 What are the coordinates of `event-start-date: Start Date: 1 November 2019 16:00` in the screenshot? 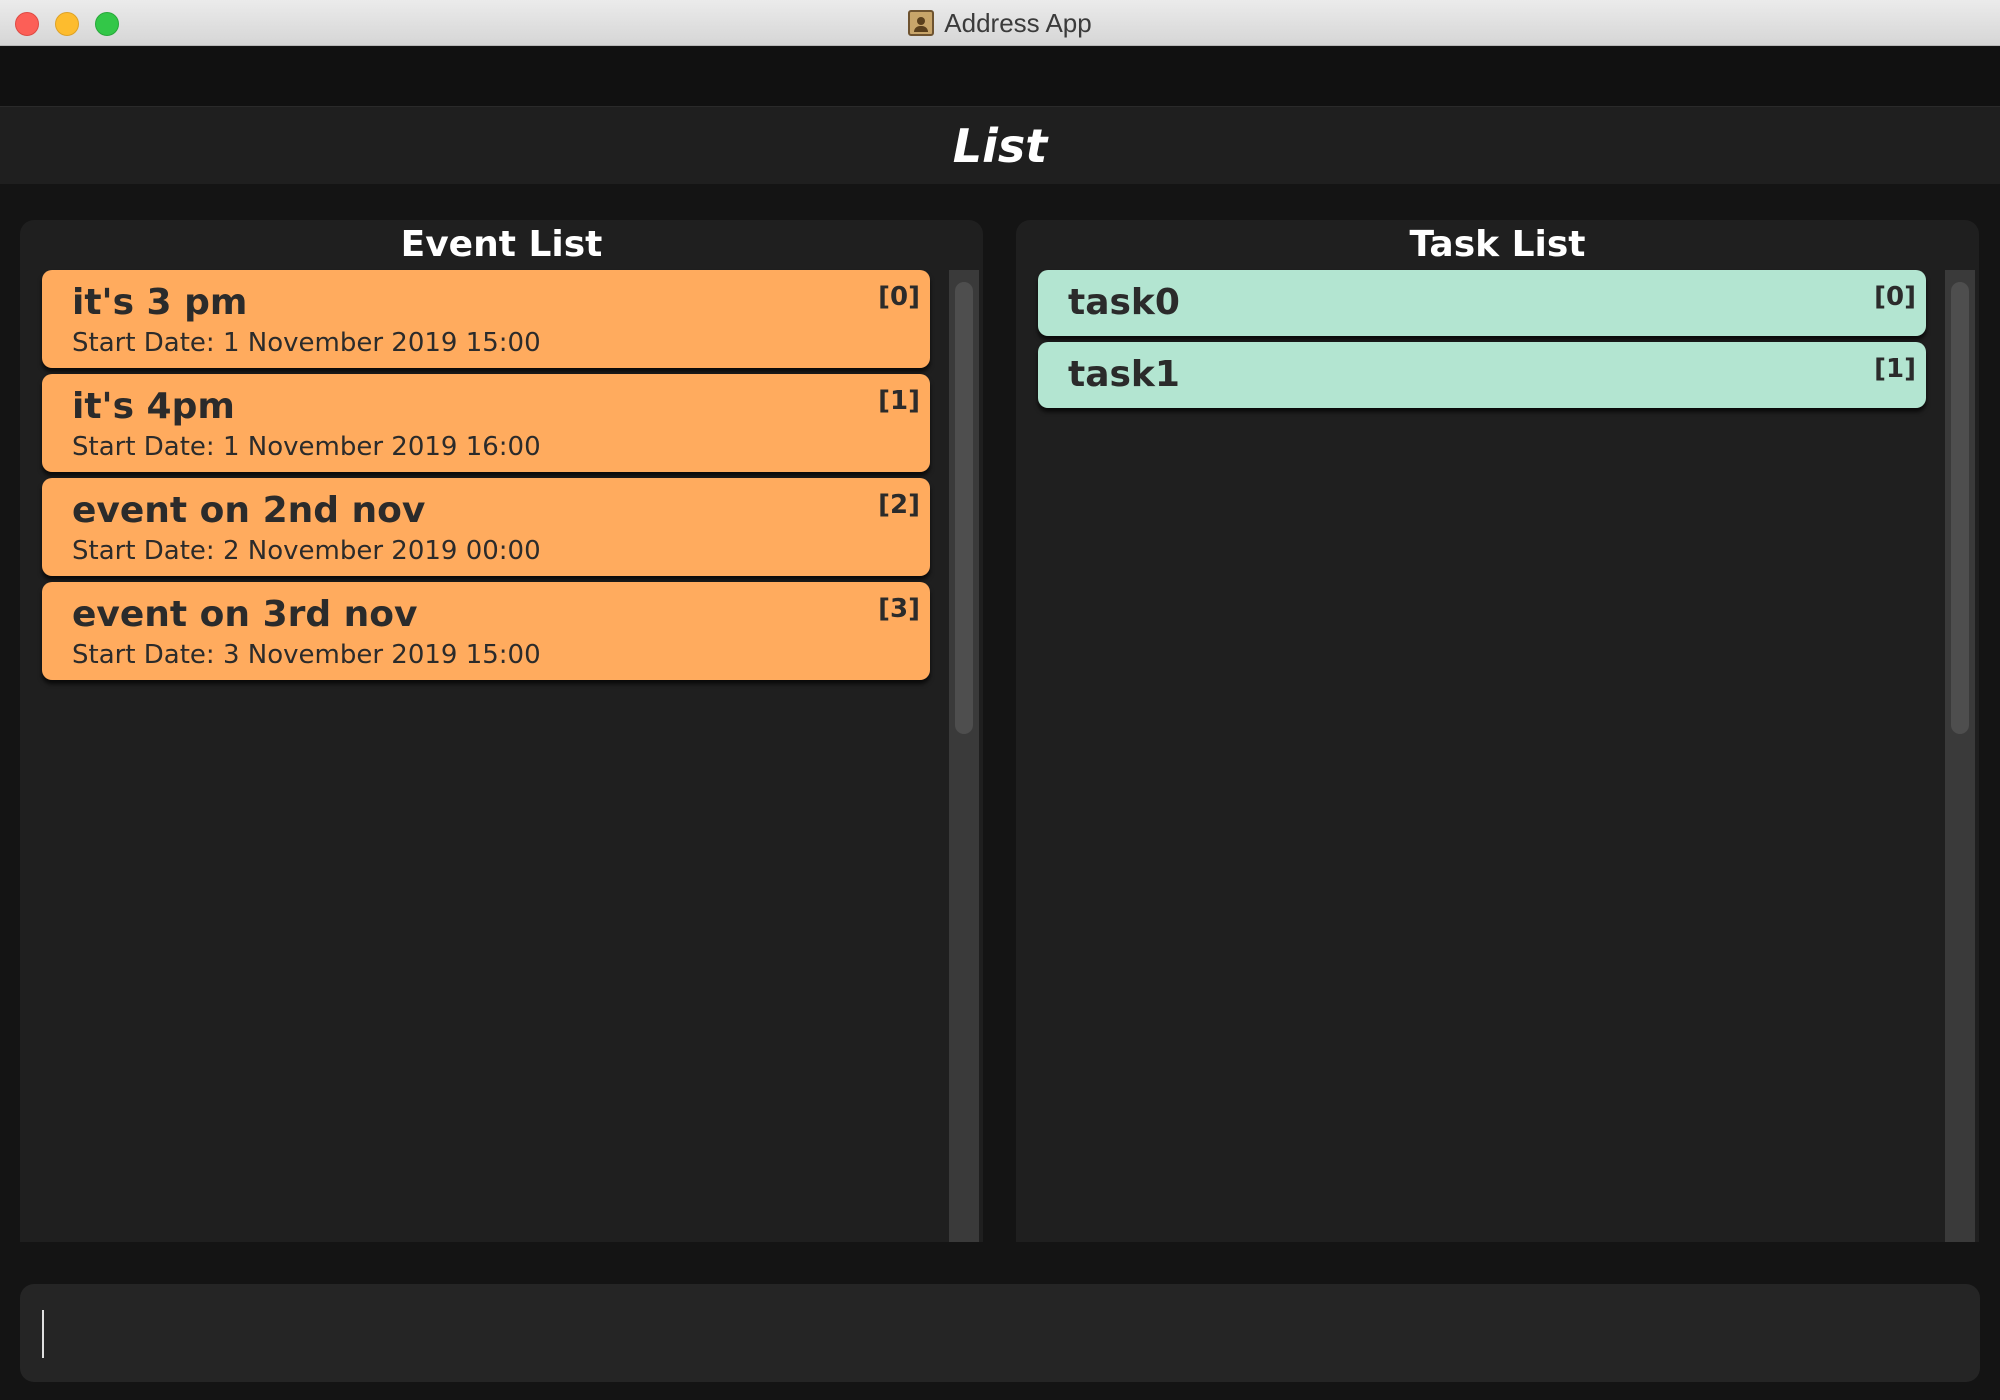 It's located at (306, 447).